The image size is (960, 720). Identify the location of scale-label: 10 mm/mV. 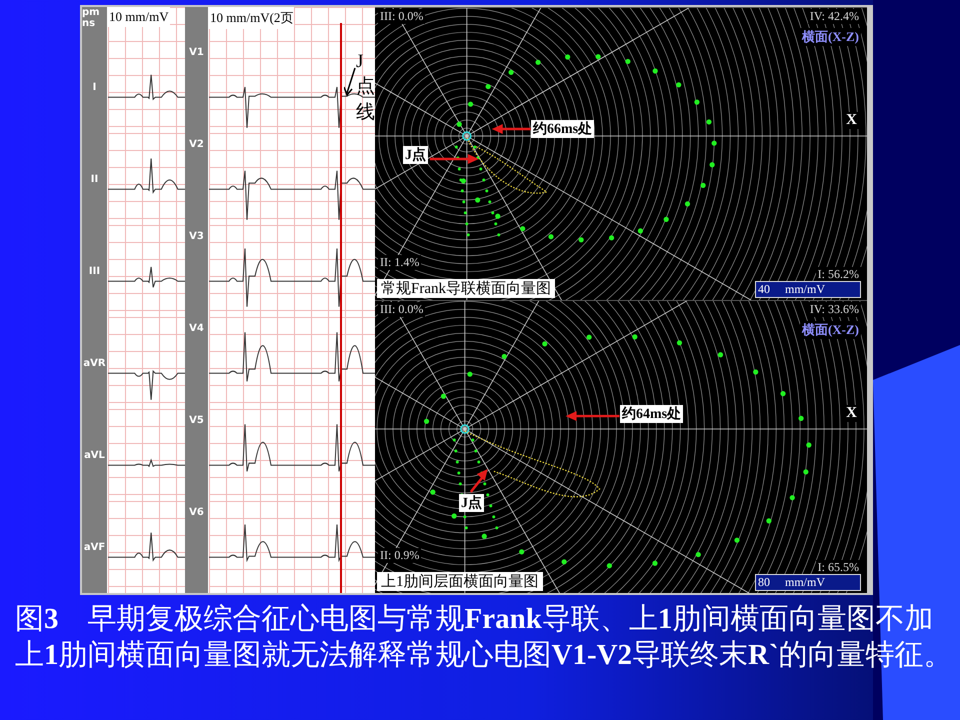
(139, 17).